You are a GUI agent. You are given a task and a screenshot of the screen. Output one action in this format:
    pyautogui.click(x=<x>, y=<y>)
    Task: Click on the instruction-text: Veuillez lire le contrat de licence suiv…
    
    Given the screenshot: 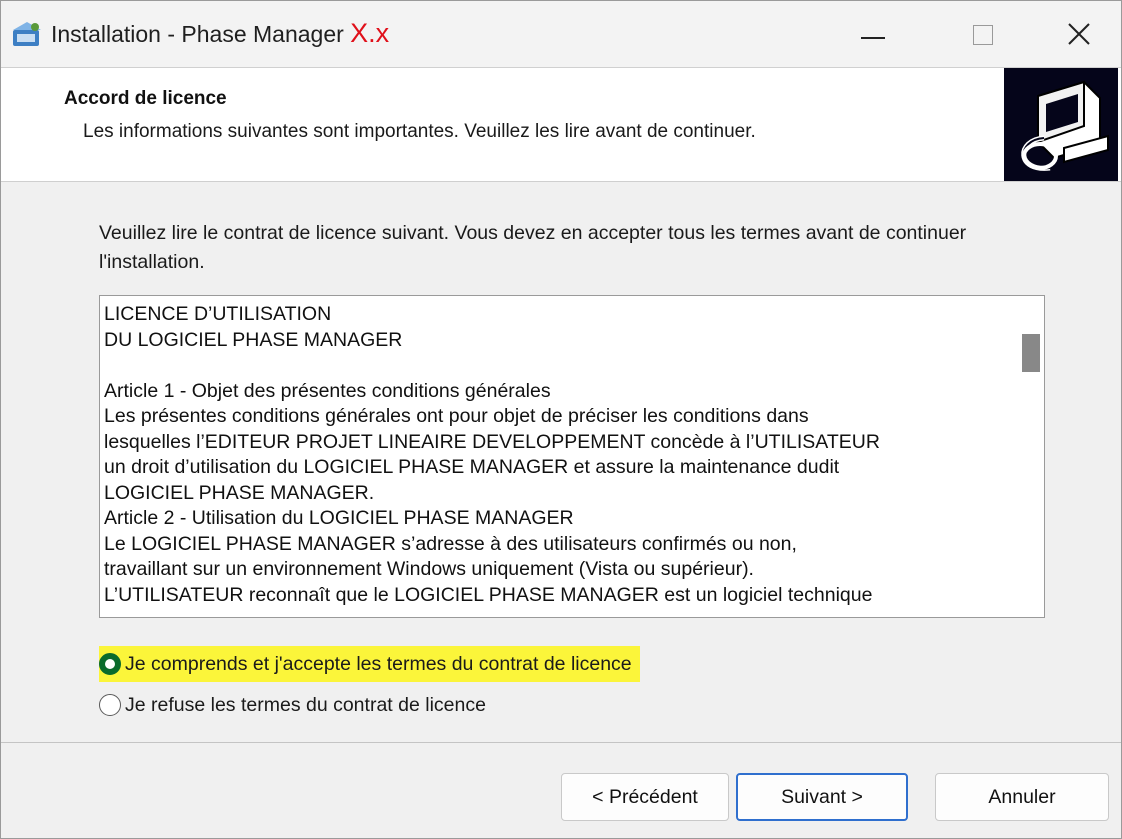 What is the action you would take?
    pyautogui.click(x=533, y=247)
    